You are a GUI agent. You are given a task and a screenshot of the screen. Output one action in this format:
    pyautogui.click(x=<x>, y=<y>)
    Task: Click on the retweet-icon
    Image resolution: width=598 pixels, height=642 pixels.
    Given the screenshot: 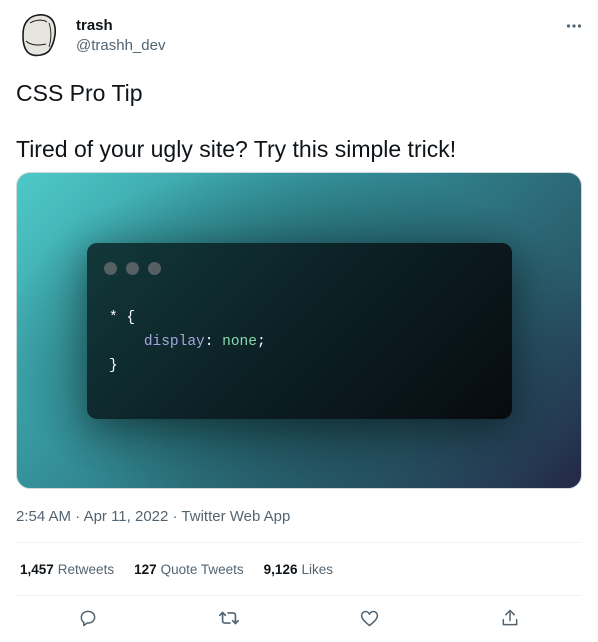 What is the action you would take?
    pyautogui.click(x=229, y=618)
    